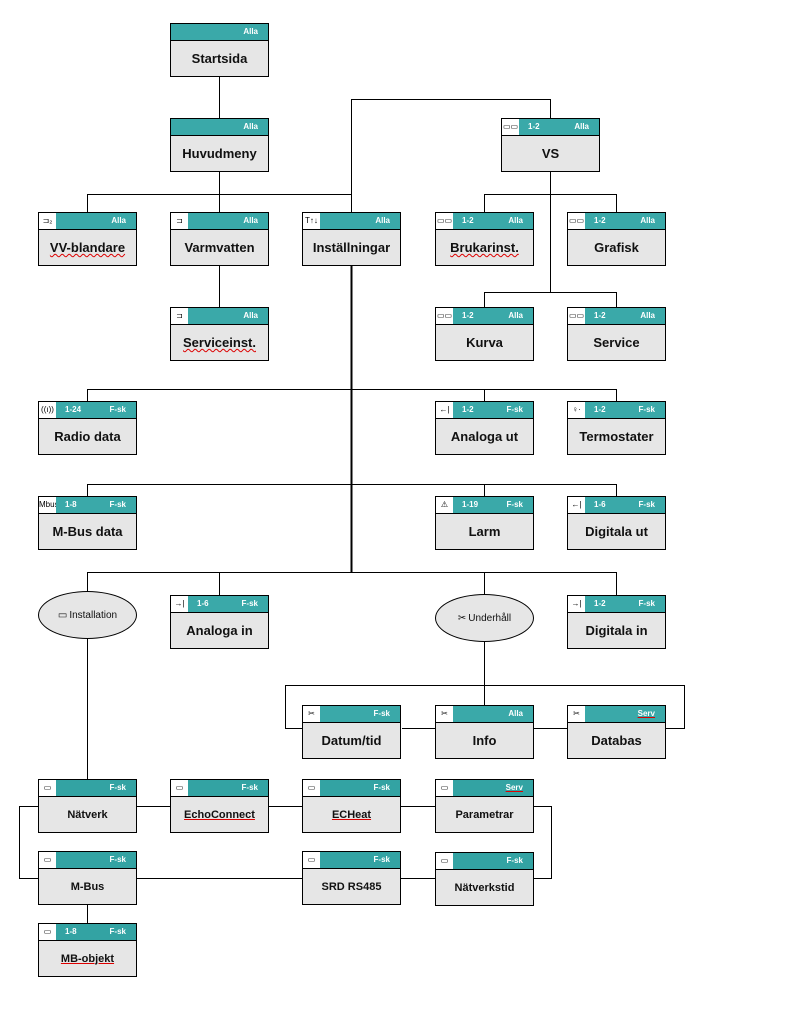 This screenshot has height=1009, width=793. What do you see at coordinates (616, 239) in the screenshot?
I see `node-grafisk: 1-2 Alla ▭▭ Grafisk` at bounding box center [616, 239].